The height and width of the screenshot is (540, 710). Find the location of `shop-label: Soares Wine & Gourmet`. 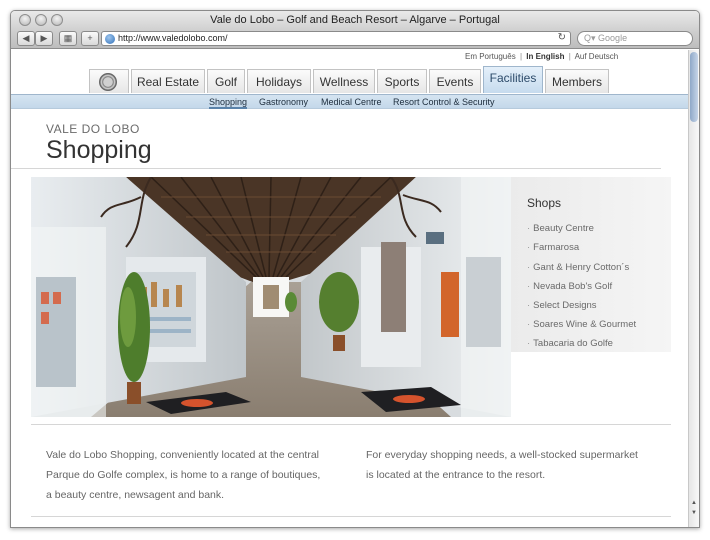

shop-label: Soares Wine & Gourmet is located at coordinates (585, 324).